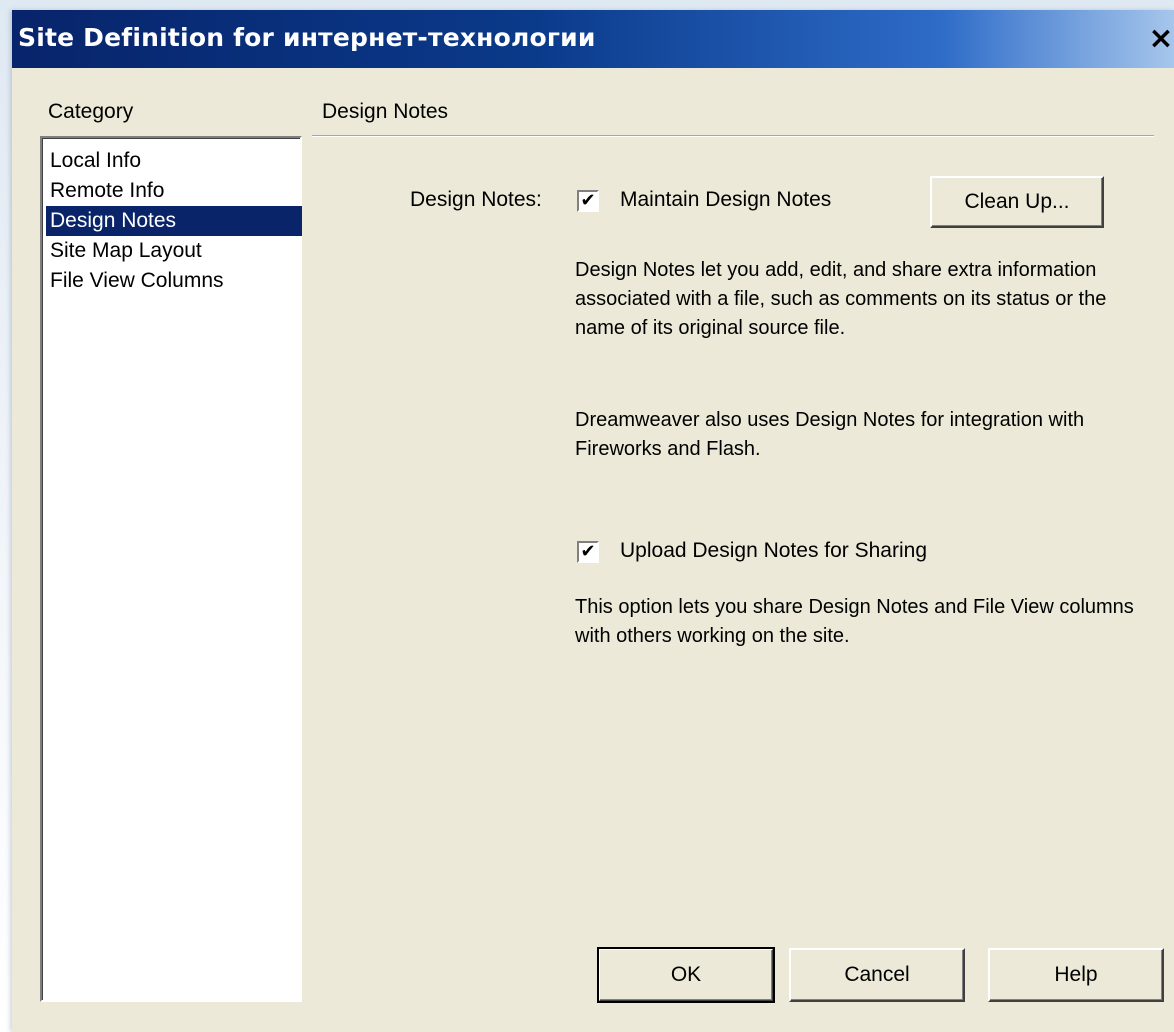 This screenshot has width=1174, height=1032. What do you see at coordinates (91, 111) in the screenshot?
I see `category-label: Category` at bounding box center [91, 111].